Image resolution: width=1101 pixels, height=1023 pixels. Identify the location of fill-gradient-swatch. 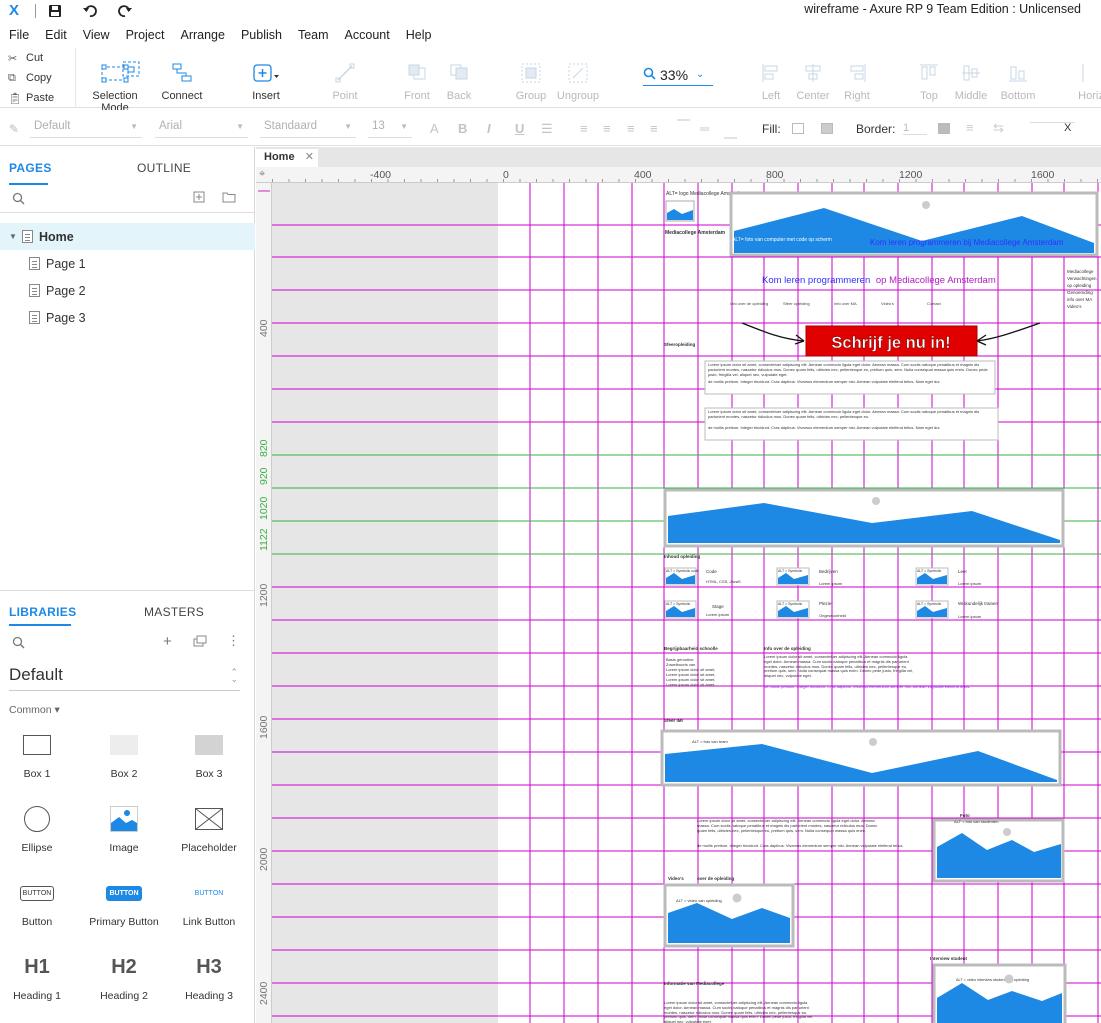
(827, 128).